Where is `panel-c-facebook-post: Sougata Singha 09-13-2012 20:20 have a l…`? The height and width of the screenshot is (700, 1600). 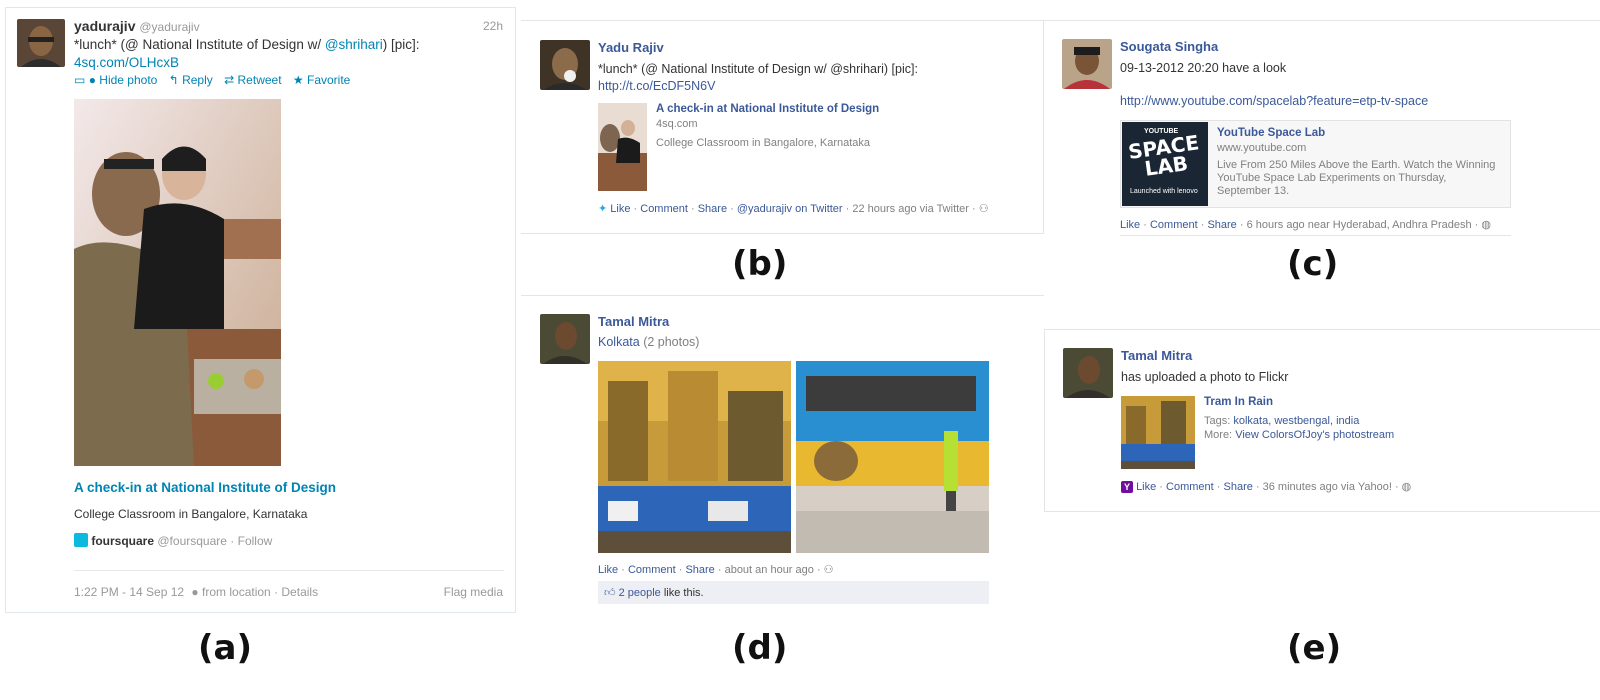 panel-c-facebook-post: Sougata Singha 09-13-2012 20:20 have a l… is located at coordinates (1322, 130).